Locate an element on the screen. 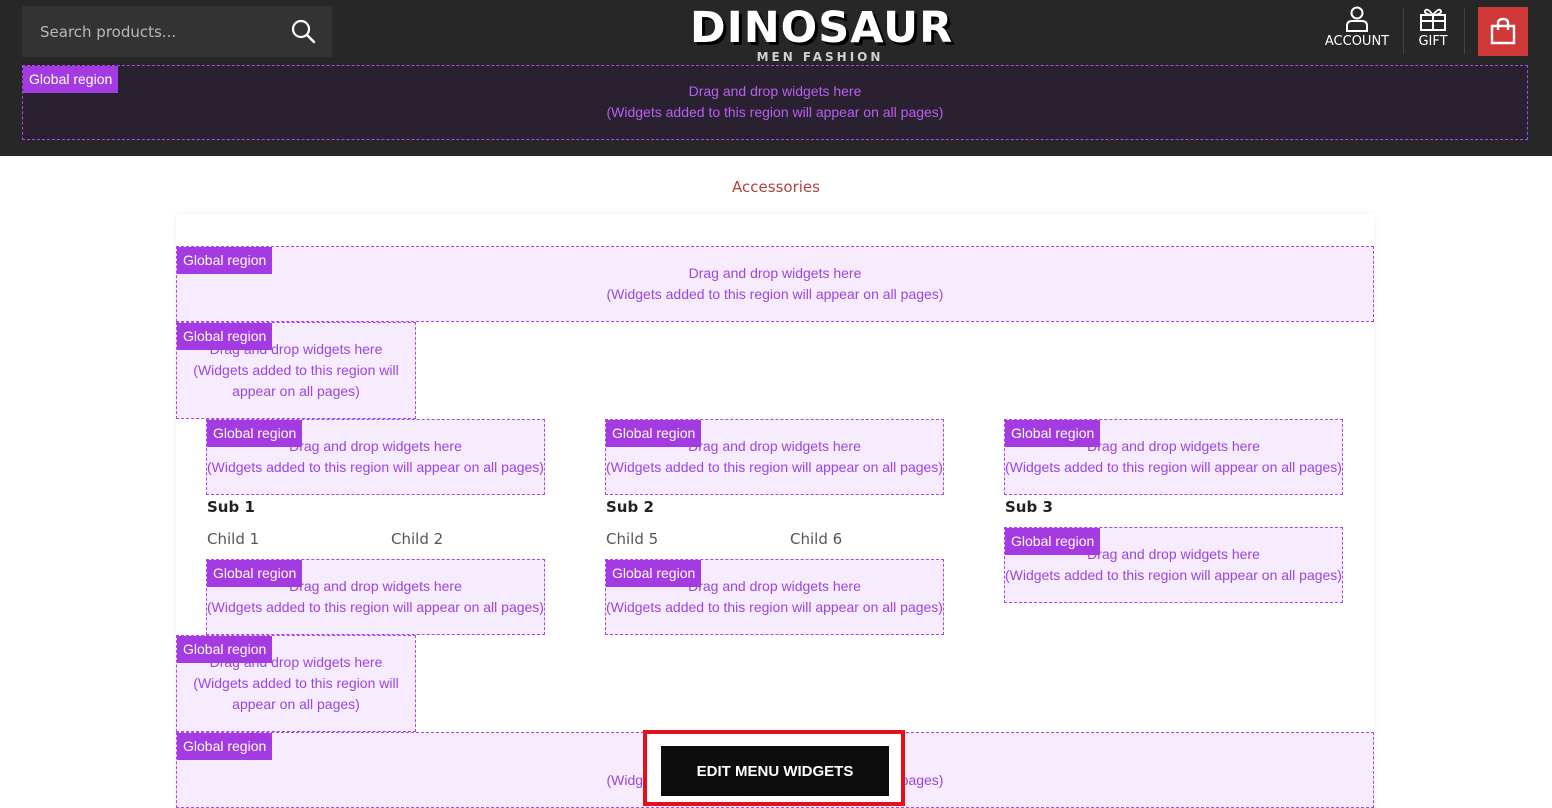  submenu-title-sub2: Sub 2 is located at coordinates (630, 507).